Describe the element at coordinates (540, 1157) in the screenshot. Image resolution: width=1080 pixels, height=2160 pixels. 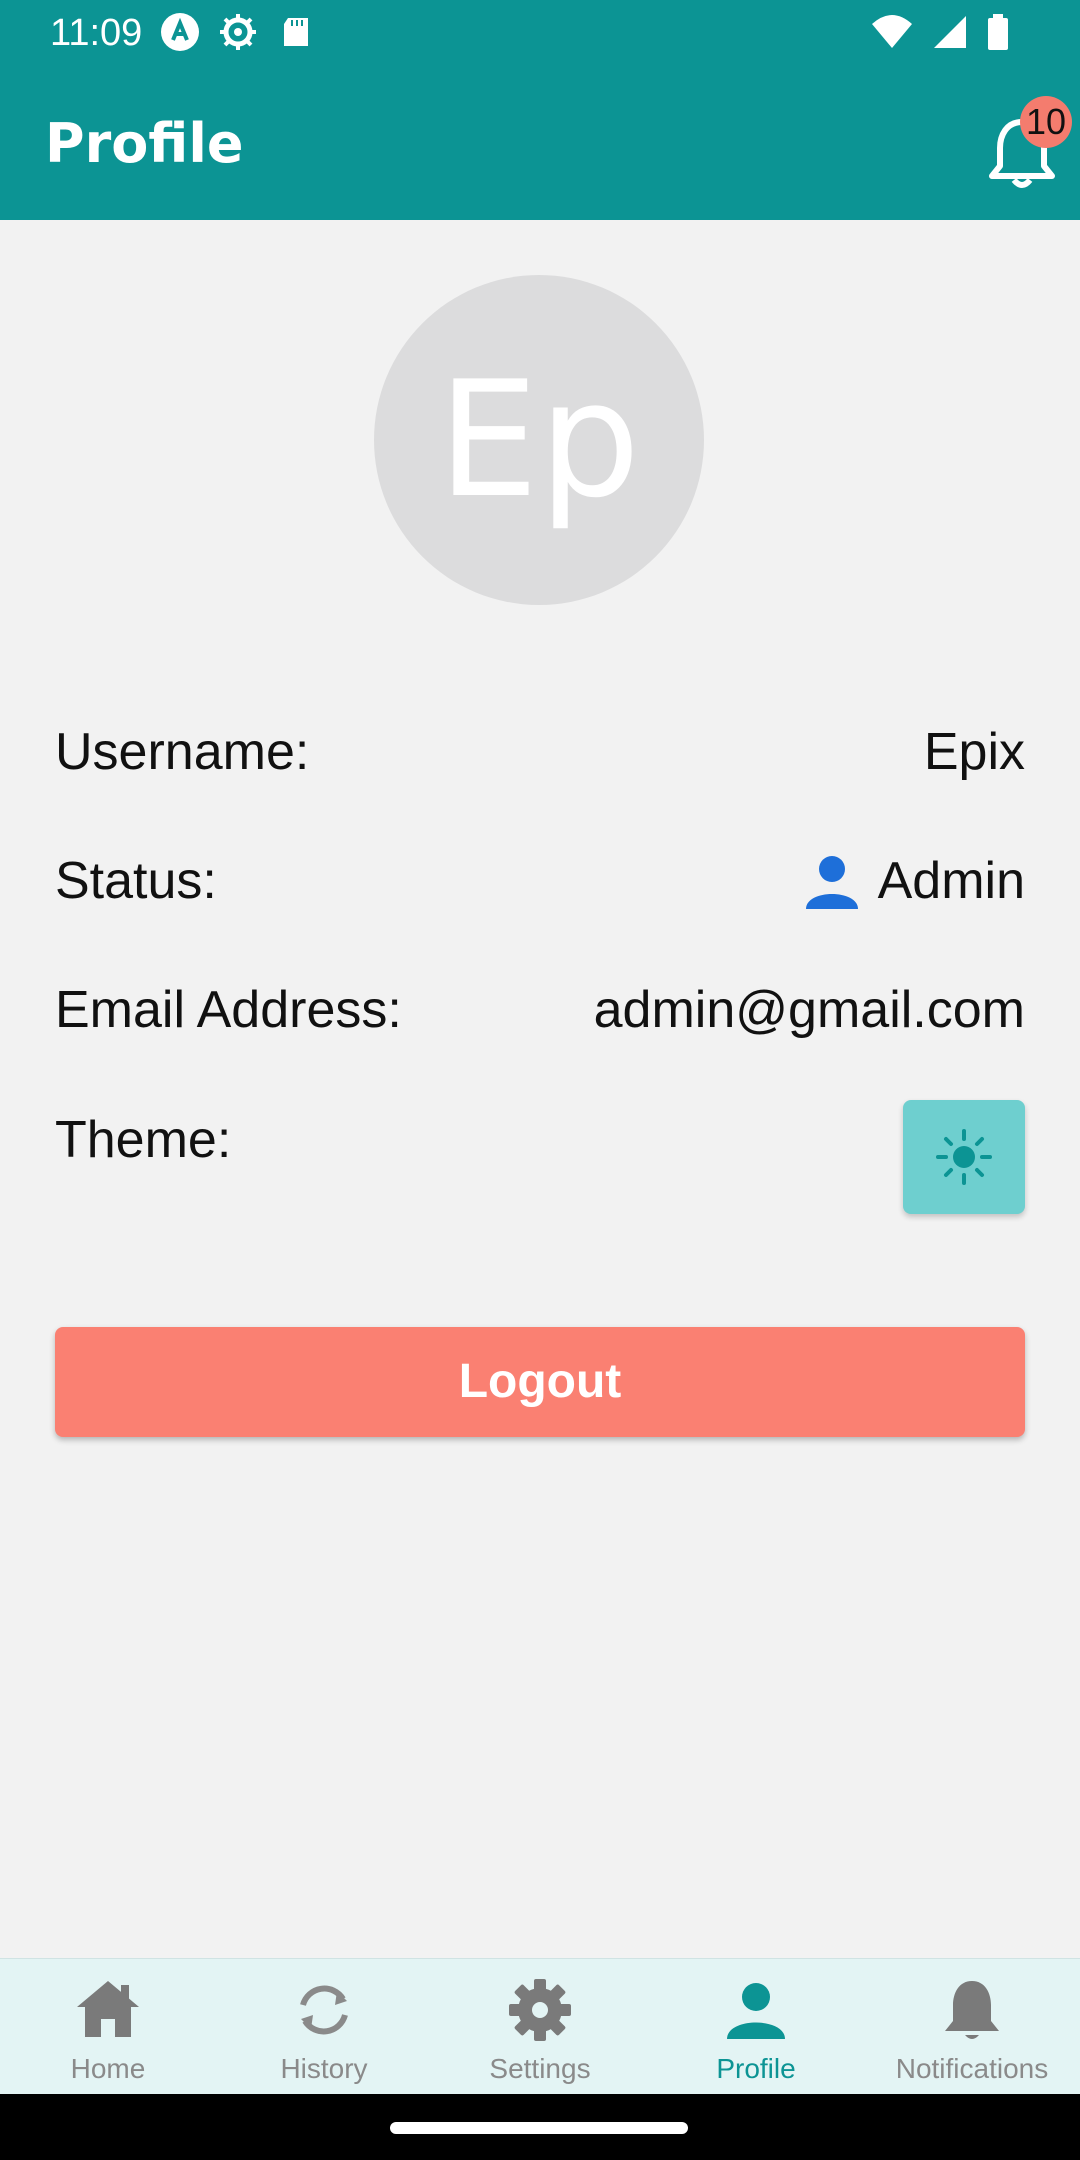
I see `theme-row: Theme:` at that location.